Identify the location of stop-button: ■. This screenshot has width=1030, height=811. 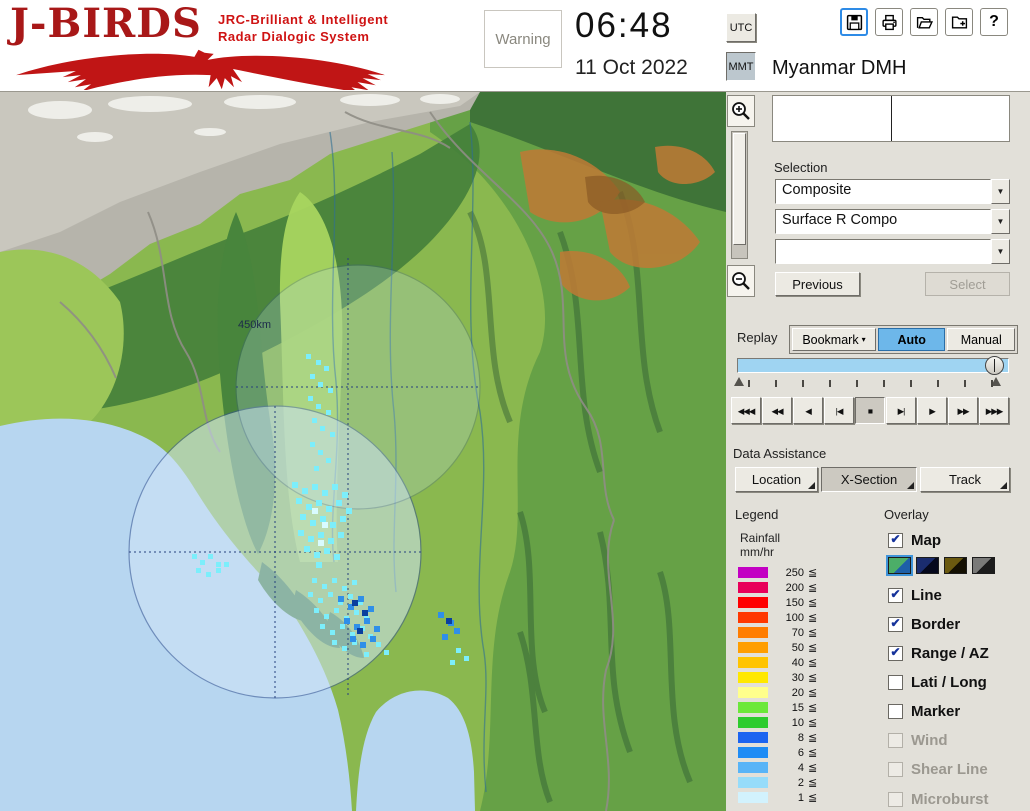
(870, 410).